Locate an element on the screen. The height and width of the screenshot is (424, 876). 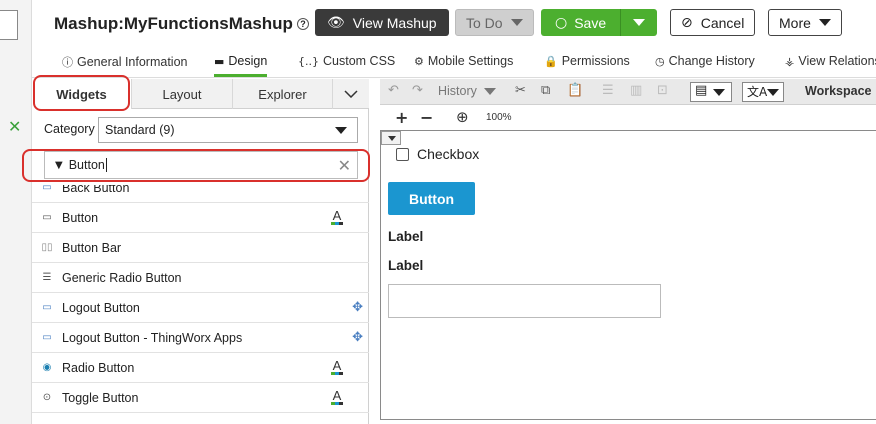
mashup-name: MyFunctionsMashup is located at coordinates (208, 23).